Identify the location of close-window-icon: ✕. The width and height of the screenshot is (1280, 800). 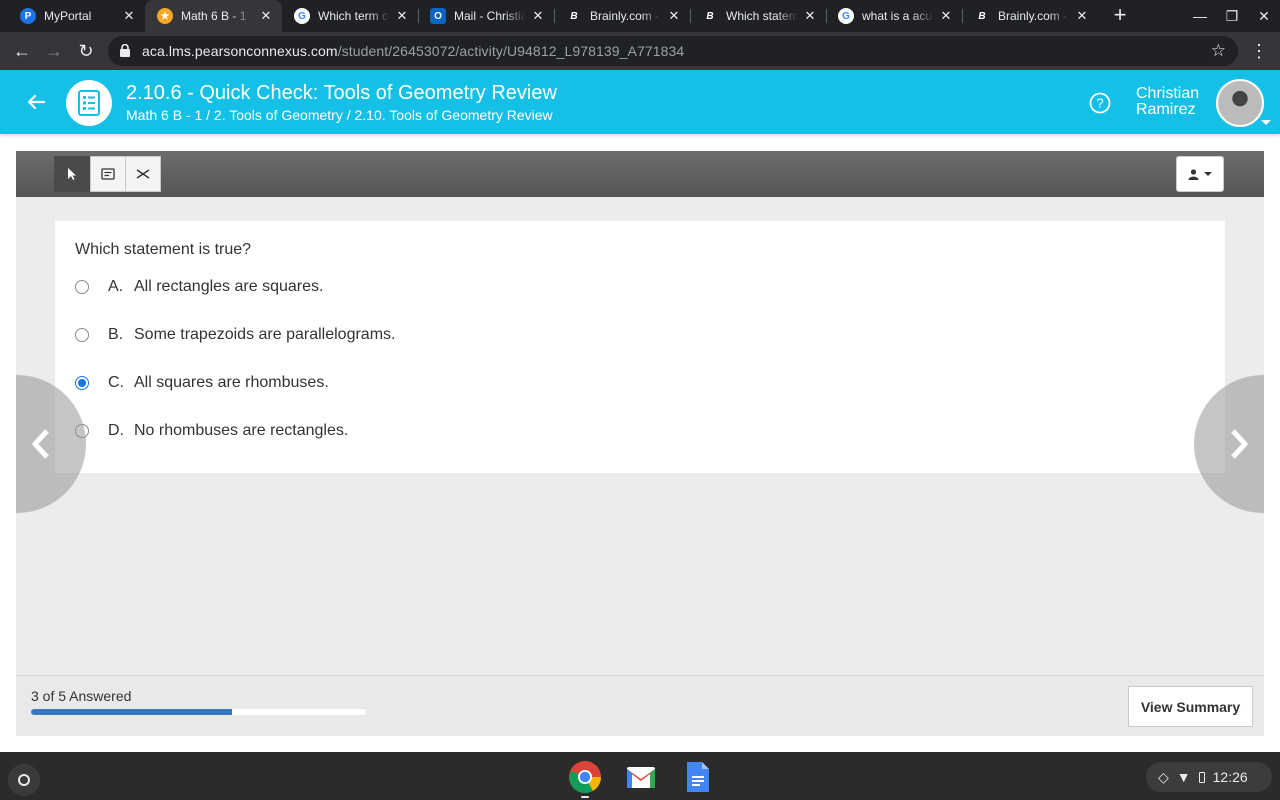
(1264, 16).